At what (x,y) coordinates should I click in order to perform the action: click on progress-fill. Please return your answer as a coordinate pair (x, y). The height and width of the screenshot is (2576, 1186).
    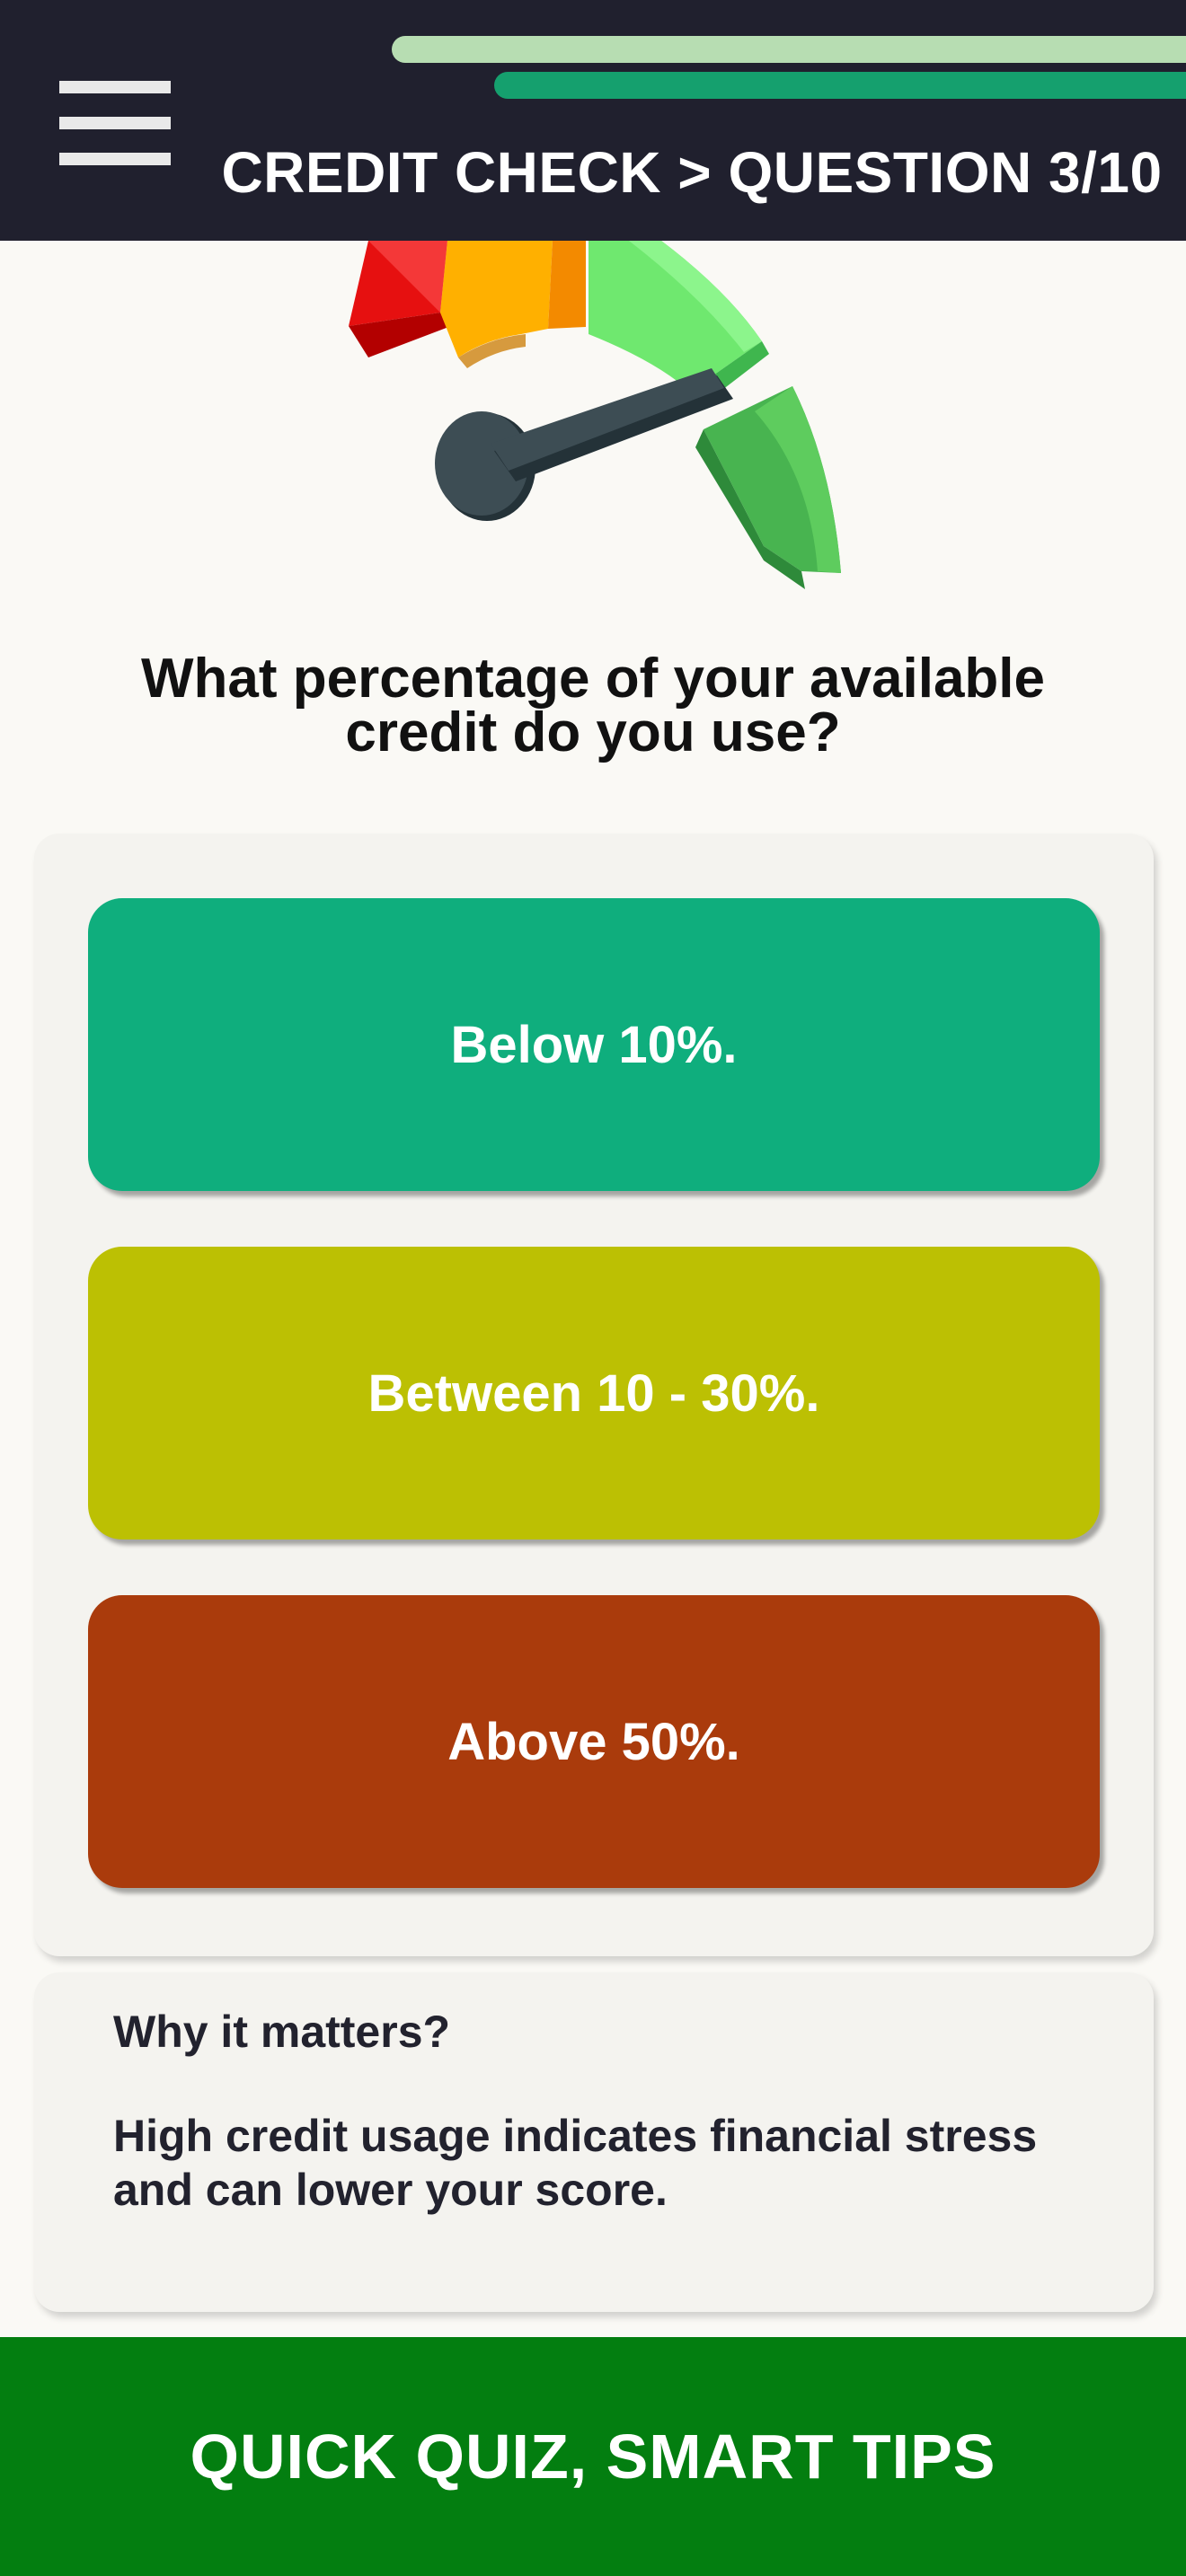
    Looking at the image, I should click on (840, 85).